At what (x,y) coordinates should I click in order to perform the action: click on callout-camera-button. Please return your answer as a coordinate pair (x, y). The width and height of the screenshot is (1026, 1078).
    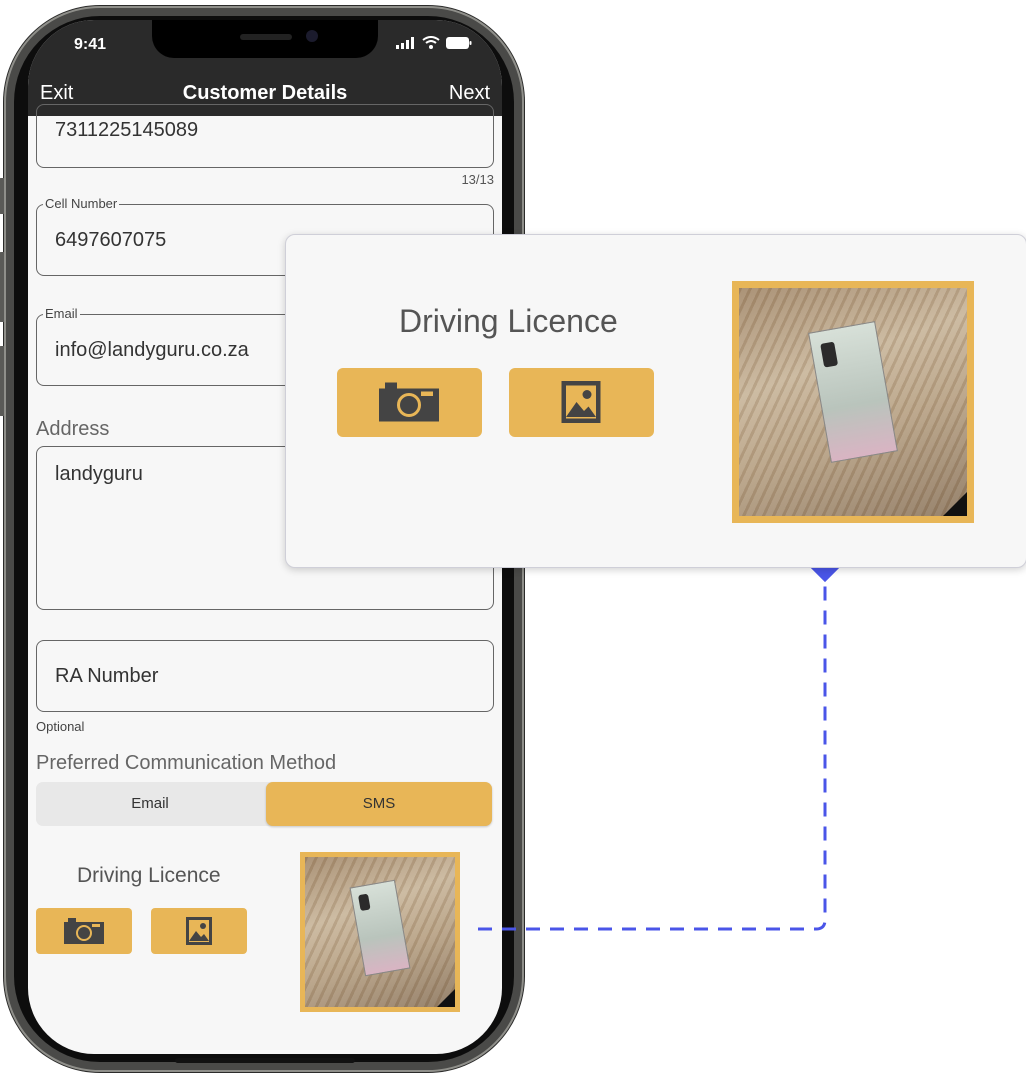
    Looking at the image, I should click on (409, 402).